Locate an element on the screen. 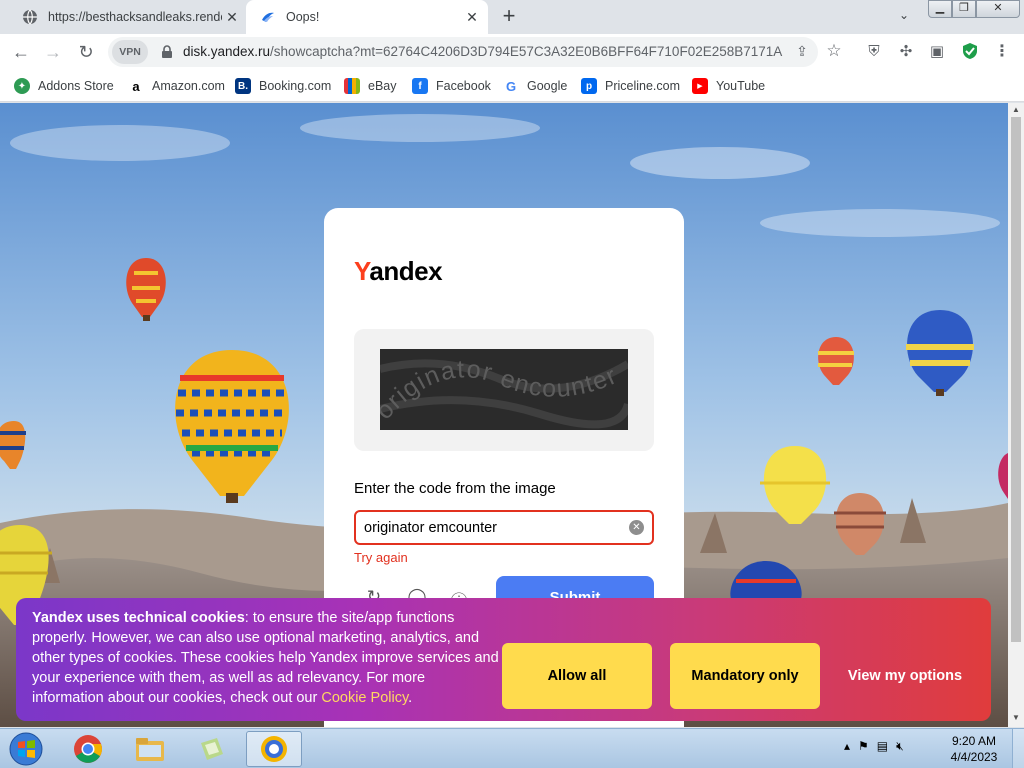 The height and width of the screenshot is (768, 1024). network-icon: ▤ is located at coordinates (882, 746).